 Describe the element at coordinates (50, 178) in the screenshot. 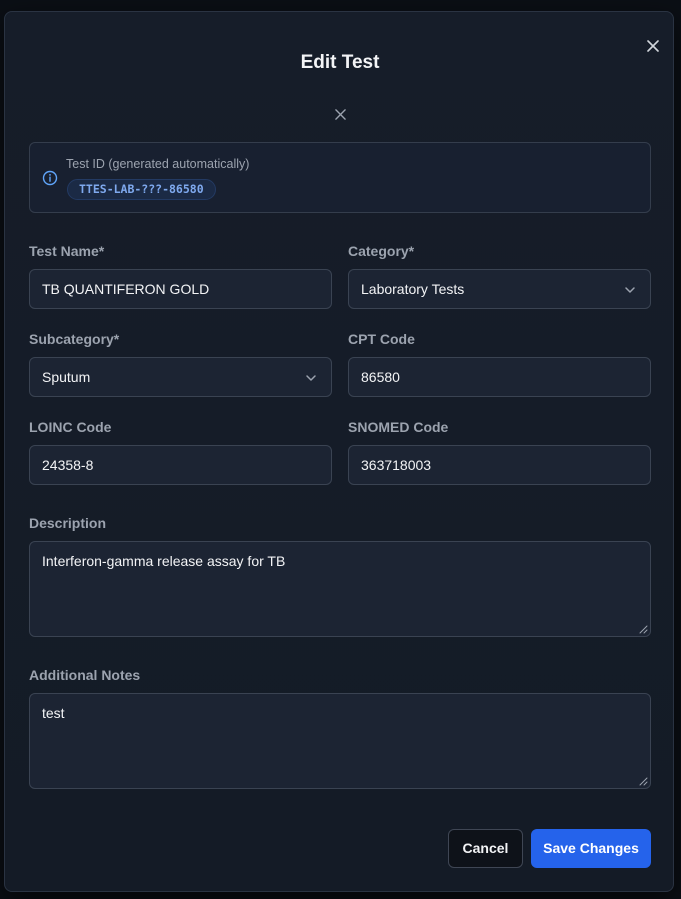

I see `info-icon` at that location.